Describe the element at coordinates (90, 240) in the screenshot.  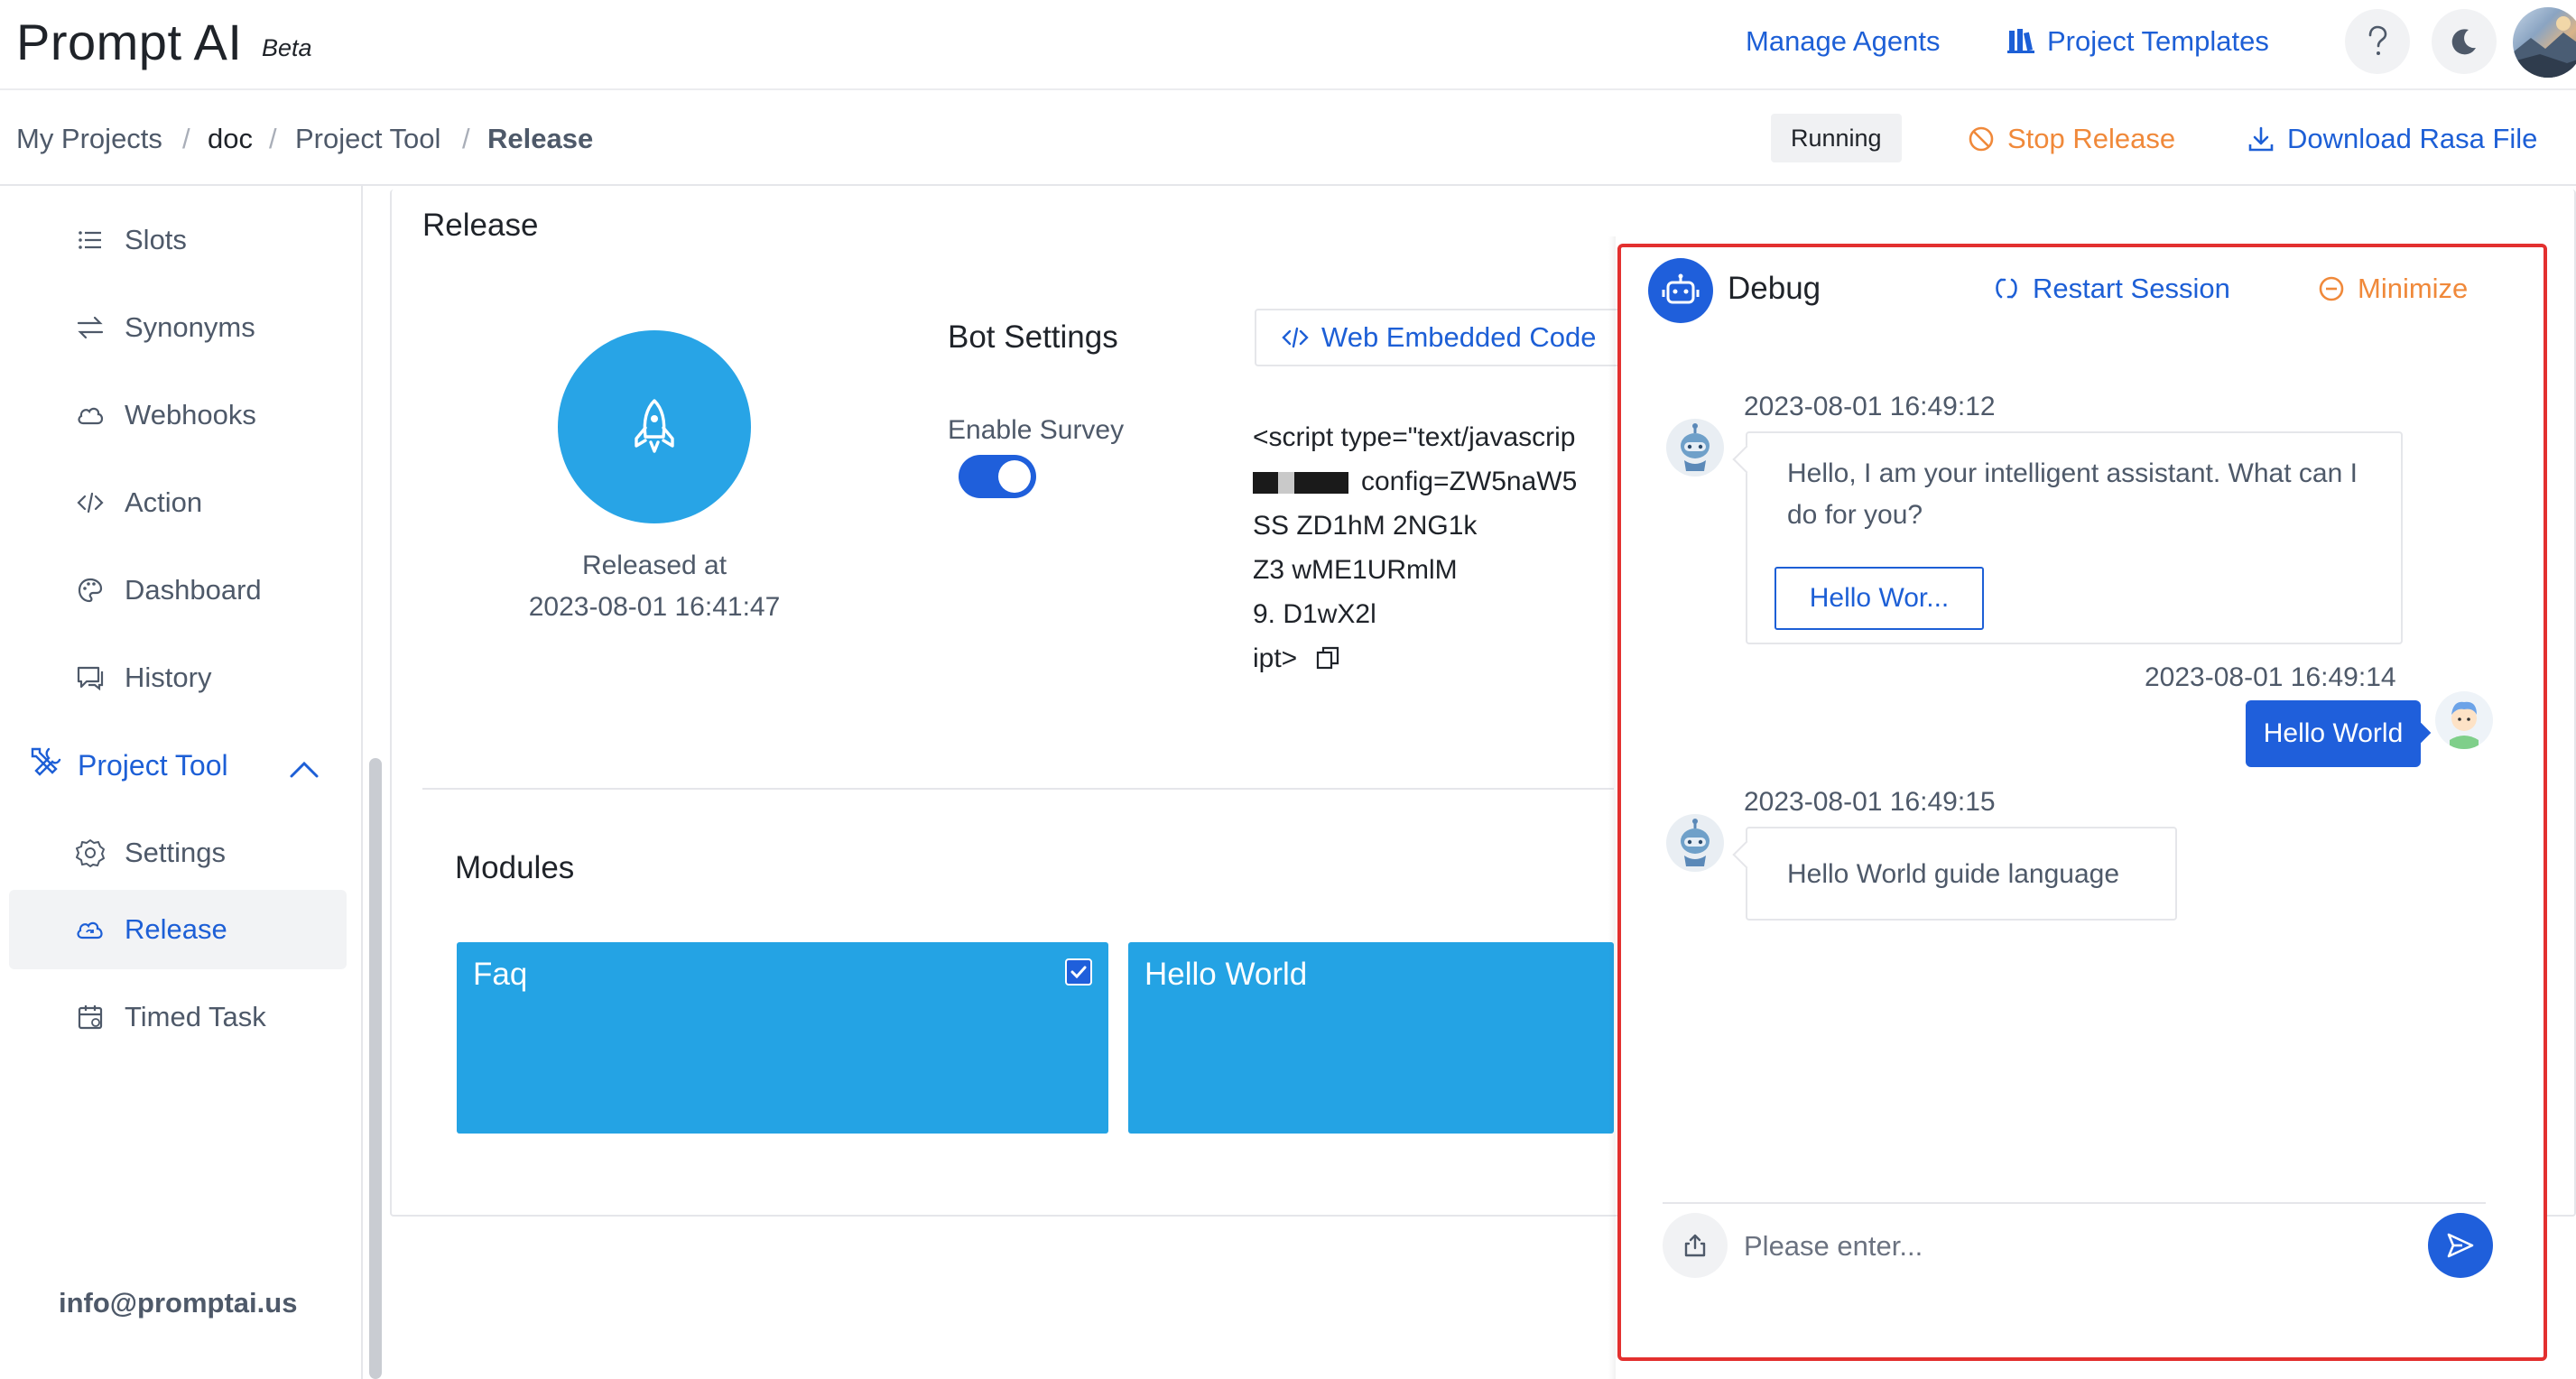
I see `list-icon` at that location.